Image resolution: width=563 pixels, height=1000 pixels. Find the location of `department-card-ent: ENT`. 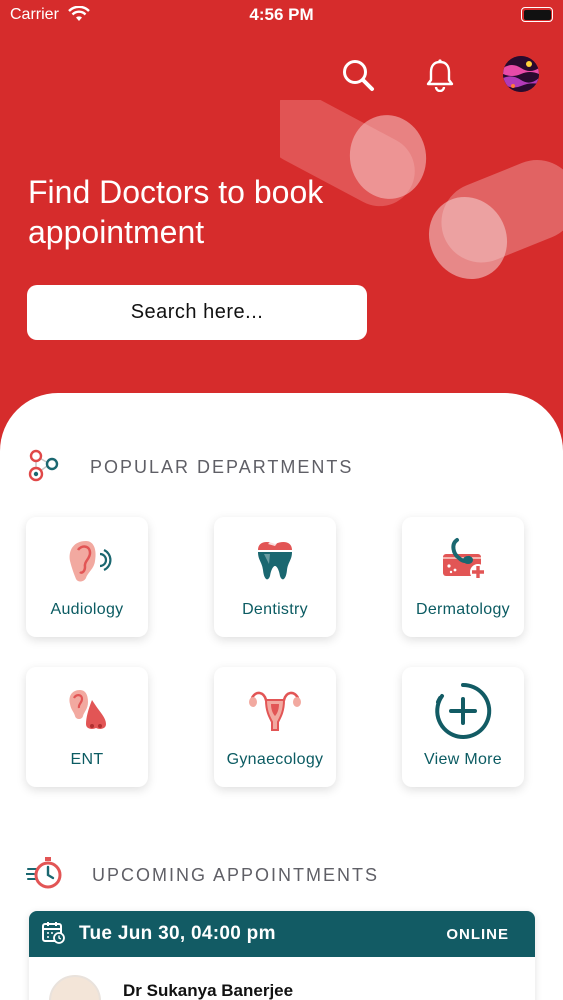

department-card-ent: ENT is located at coordinates (87, 727).